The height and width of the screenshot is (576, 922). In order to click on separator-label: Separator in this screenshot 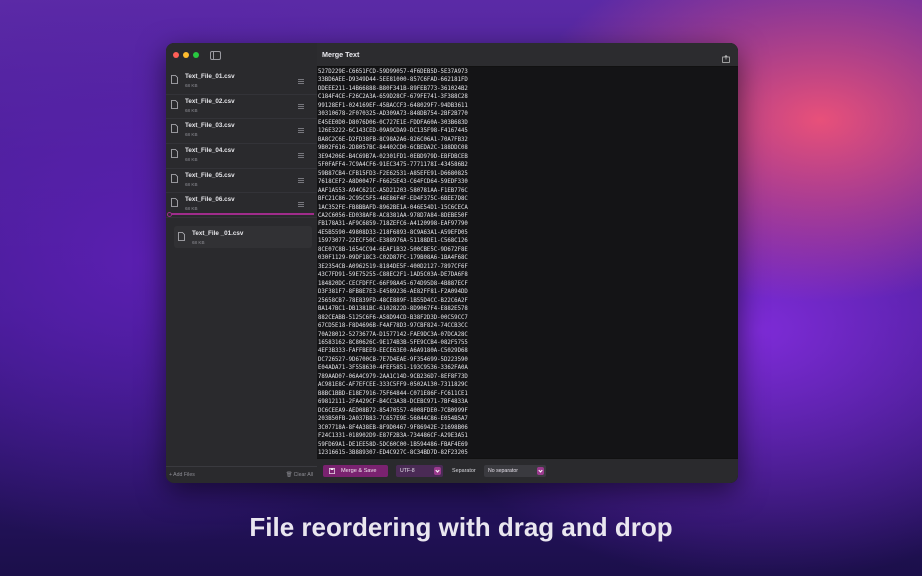, I will do `click(464, 471)`.